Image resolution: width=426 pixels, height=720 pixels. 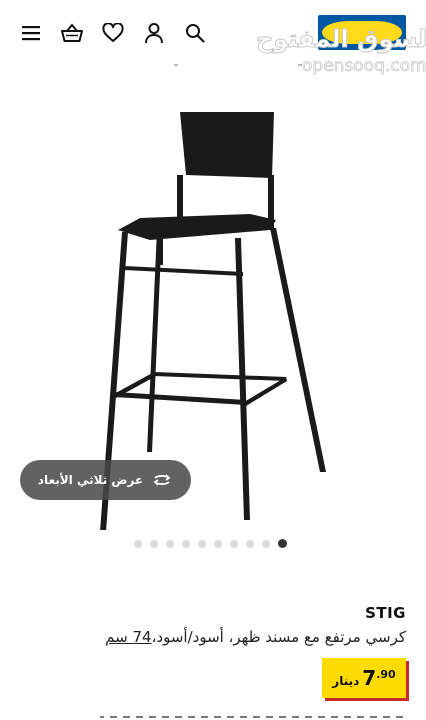 What do you see at coordinates (282, 543) in the screenshot?
I see `carousel-dot-active` at bounding box center [282, 543].